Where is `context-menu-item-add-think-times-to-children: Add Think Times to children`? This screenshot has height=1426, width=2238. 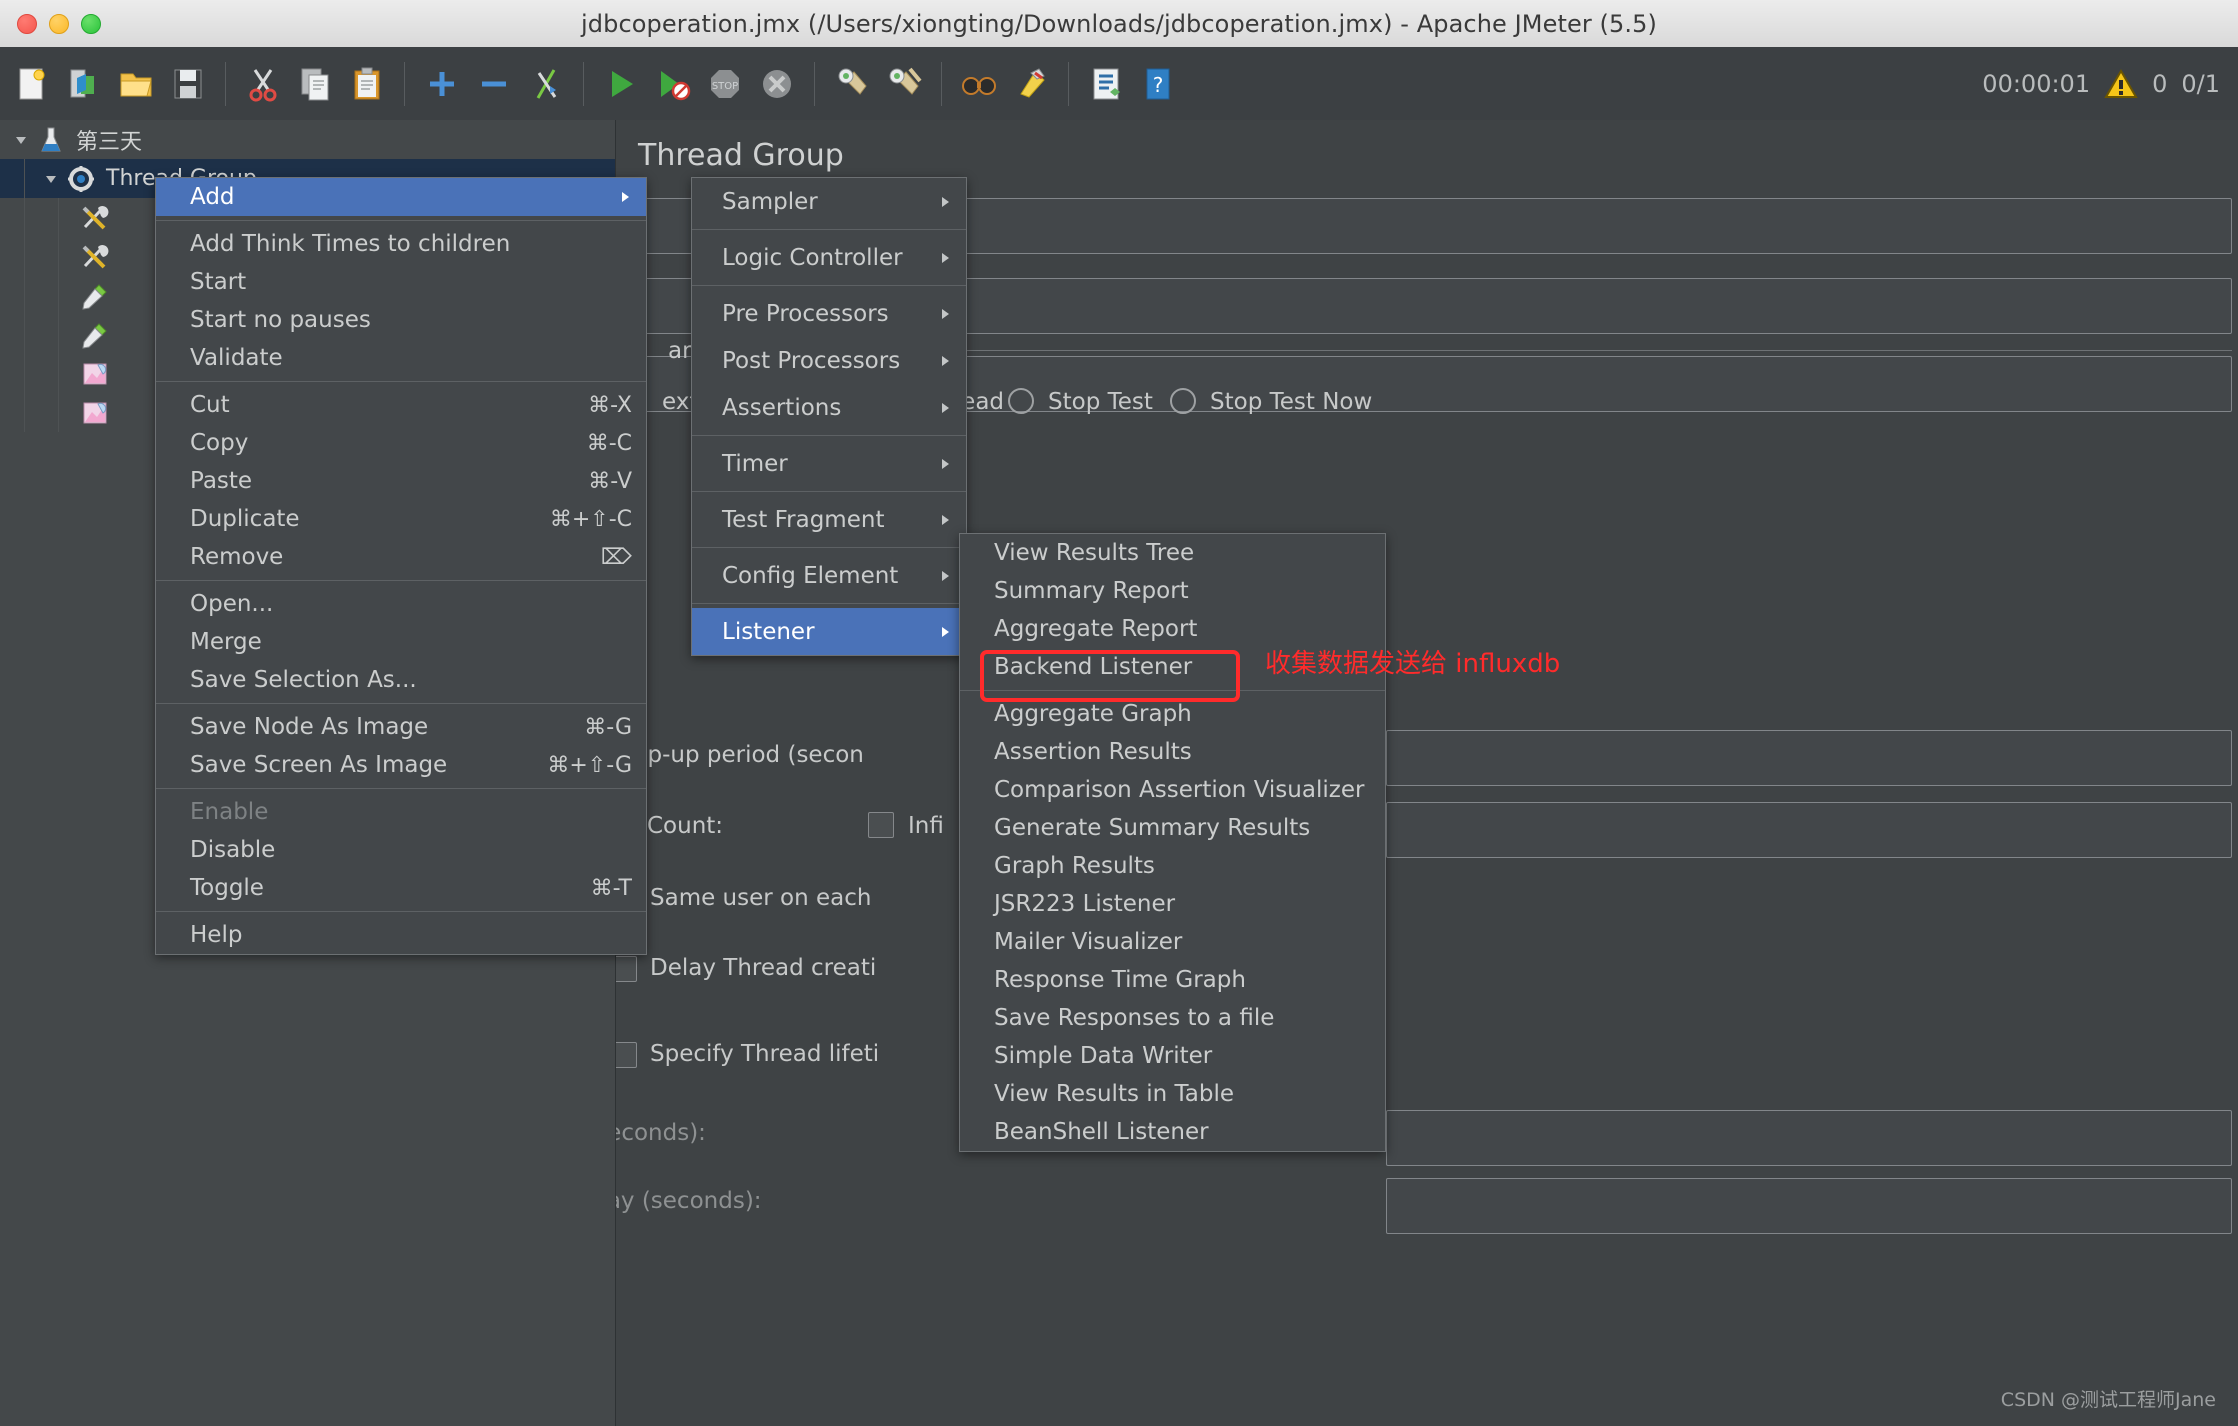
context-menu-item-add-think-times-to-children: Add Think Times to children is located at coordinates (401, 244).